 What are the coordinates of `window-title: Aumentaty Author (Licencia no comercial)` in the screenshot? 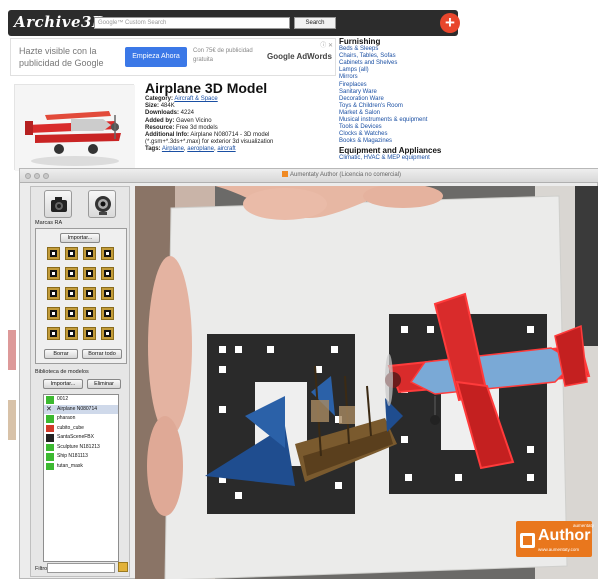 It's located at (341, 174).